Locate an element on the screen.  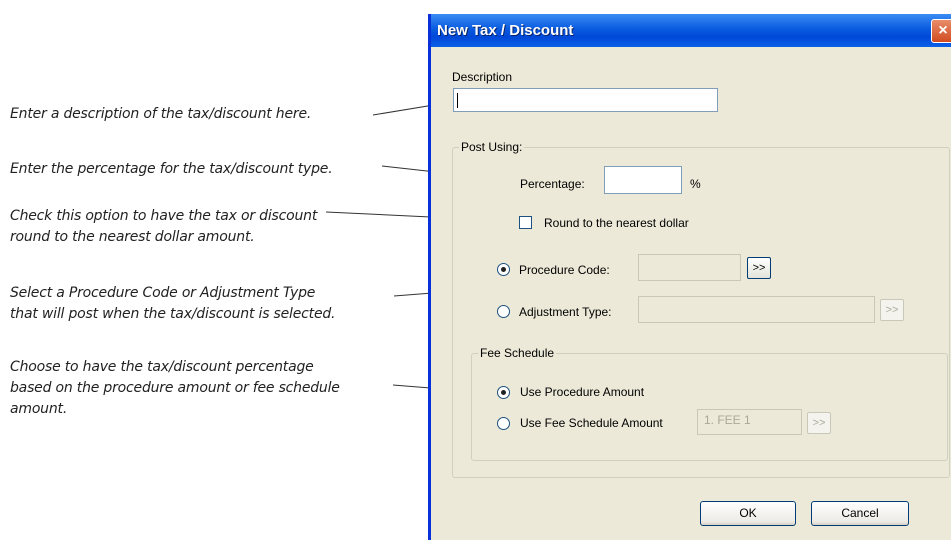
adjustment-type-label: Adjustment Type: is located at coordinates (565, 312).